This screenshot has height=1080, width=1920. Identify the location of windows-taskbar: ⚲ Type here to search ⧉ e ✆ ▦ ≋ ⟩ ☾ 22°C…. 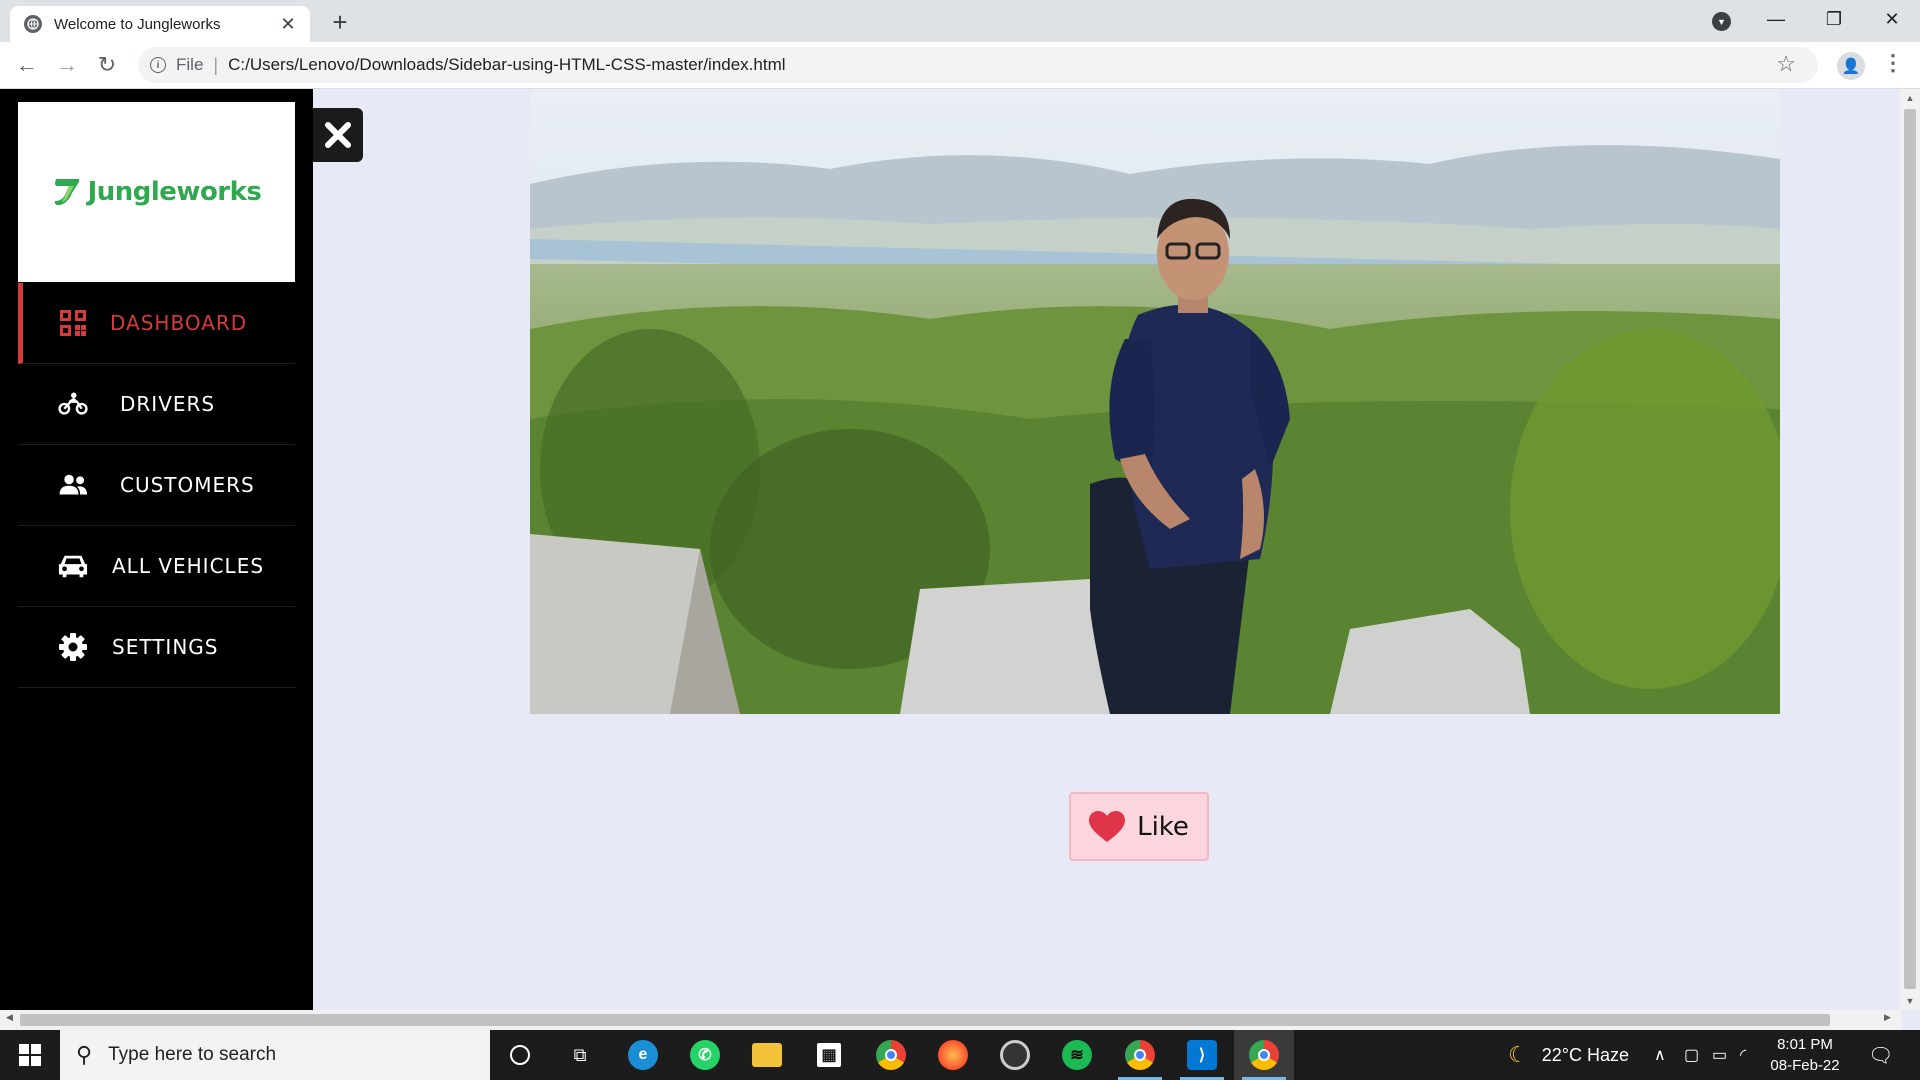
(960, 1055).